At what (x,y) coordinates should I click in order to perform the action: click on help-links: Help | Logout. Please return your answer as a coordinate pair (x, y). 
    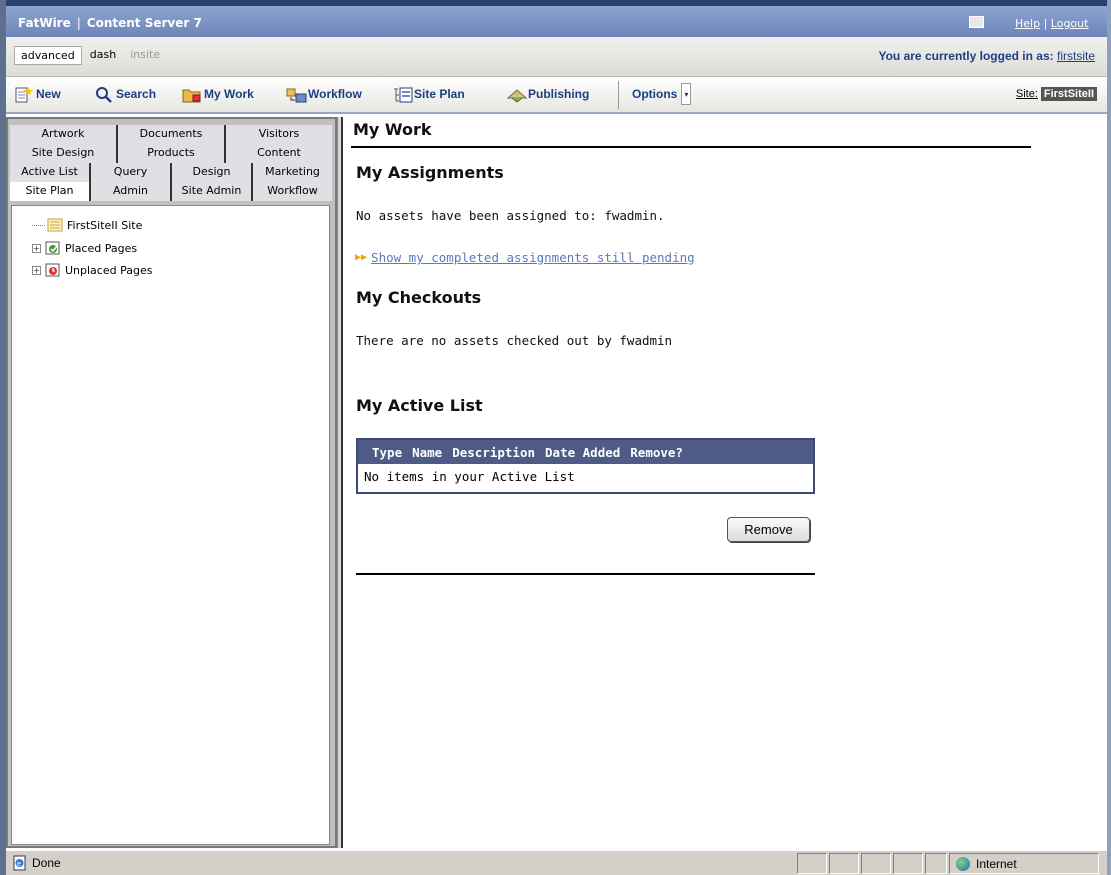
    Looking at the image, I should click on (1052, 23).